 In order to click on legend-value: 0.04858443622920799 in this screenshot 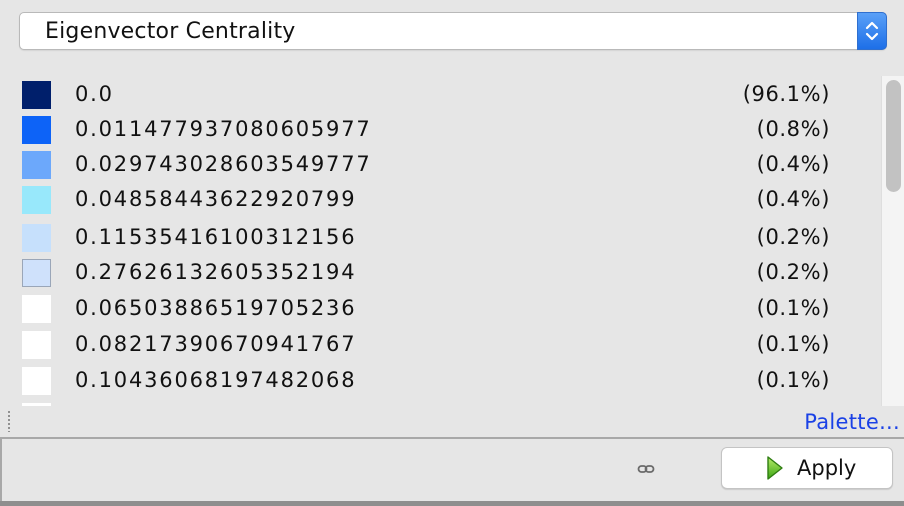, I will do `click(216, 199)`.